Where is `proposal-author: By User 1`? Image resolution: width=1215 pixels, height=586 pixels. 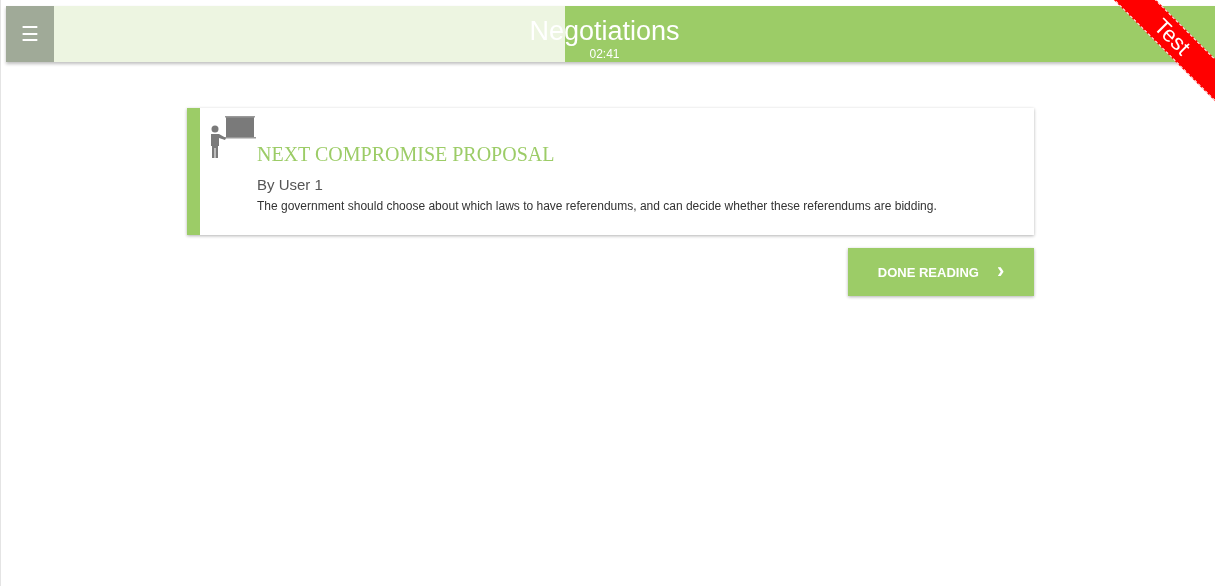
proposal-author: By User 1 is located at coordinates (290, 184).